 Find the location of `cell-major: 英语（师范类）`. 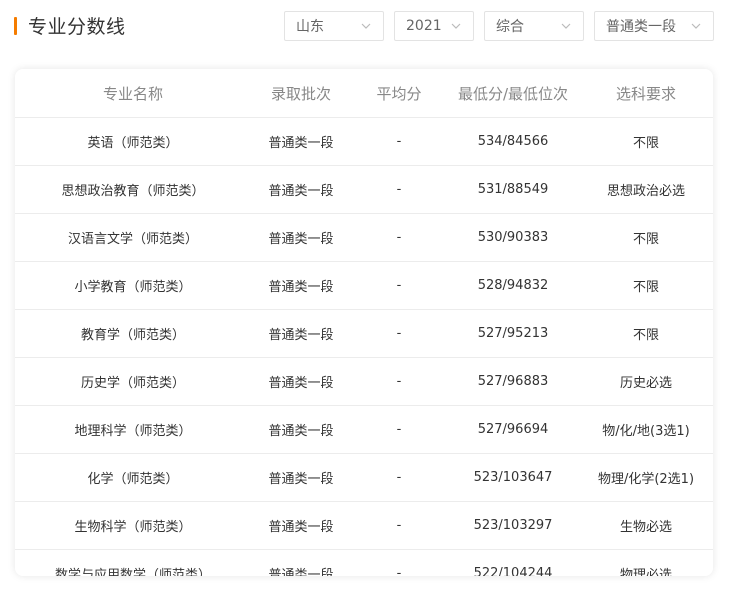

cell-major: 英语（师范类） is located at coordinates (133, 141).